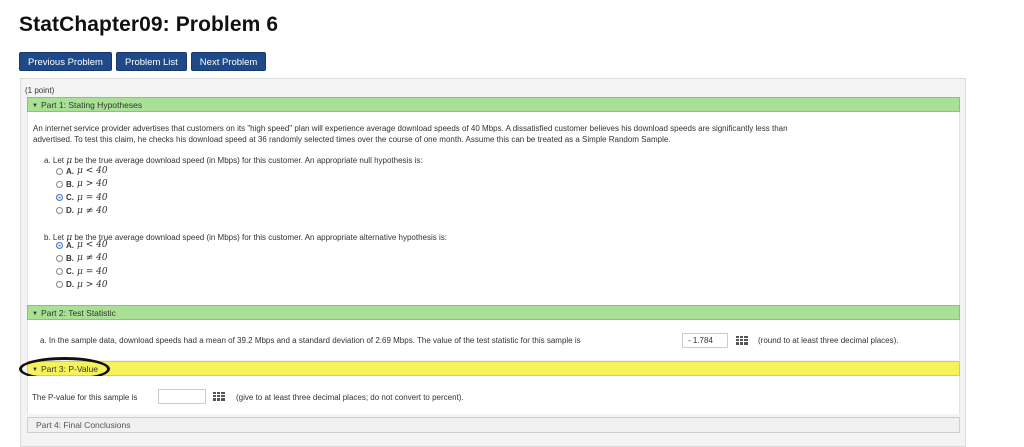 This screenshot has height=447, width=1024. I want to click on radio-option: B. μ ≠ 40, so click(82, 258).